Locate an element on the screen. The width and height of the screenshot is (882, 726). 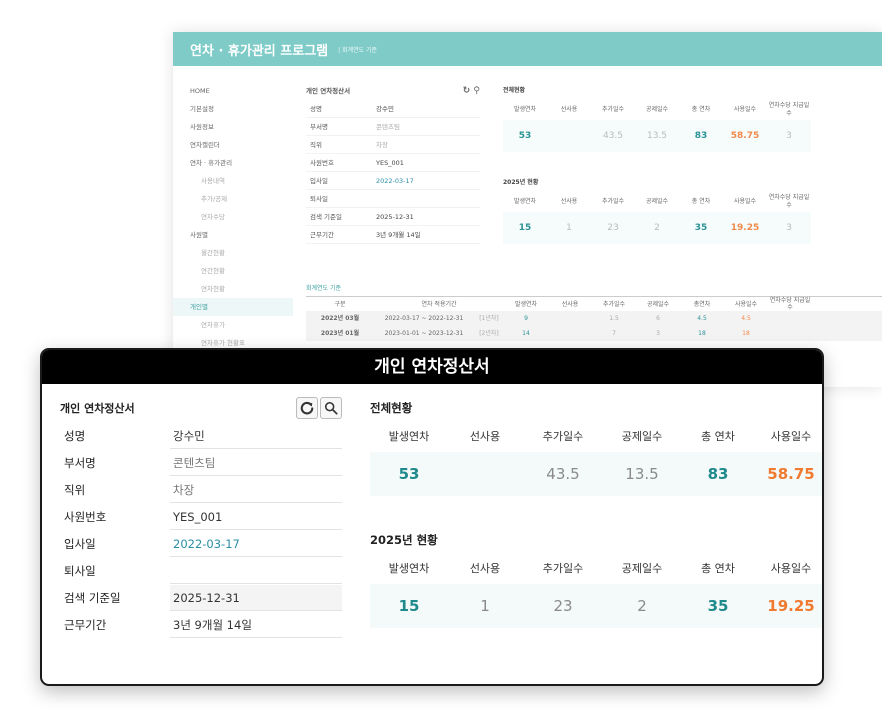
sidebar-item-allowance: 연차수당 is located at coordinates (233, 217).